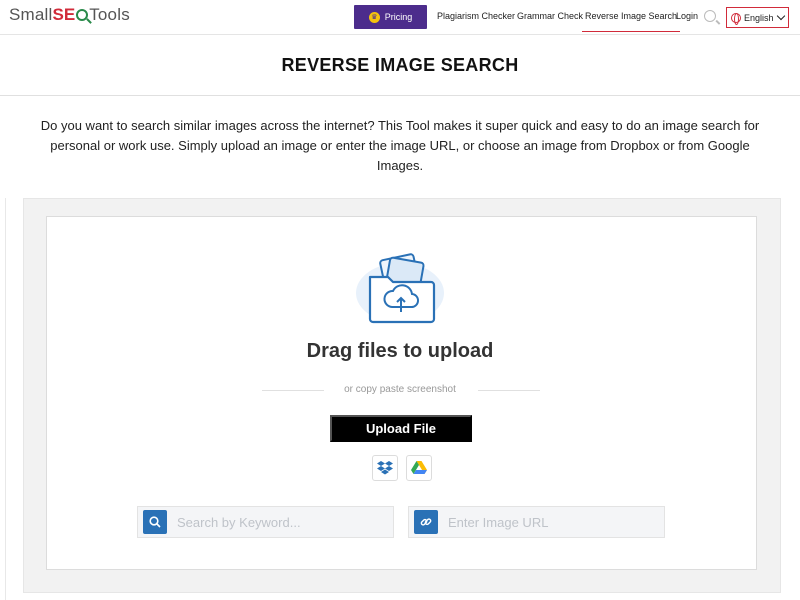 Image resolution: width=800 pixels, height=600 pixels. Describe the element at coordinates (401, 428) in the screenshot. I see `upload-file-button: Upload File` at that location.